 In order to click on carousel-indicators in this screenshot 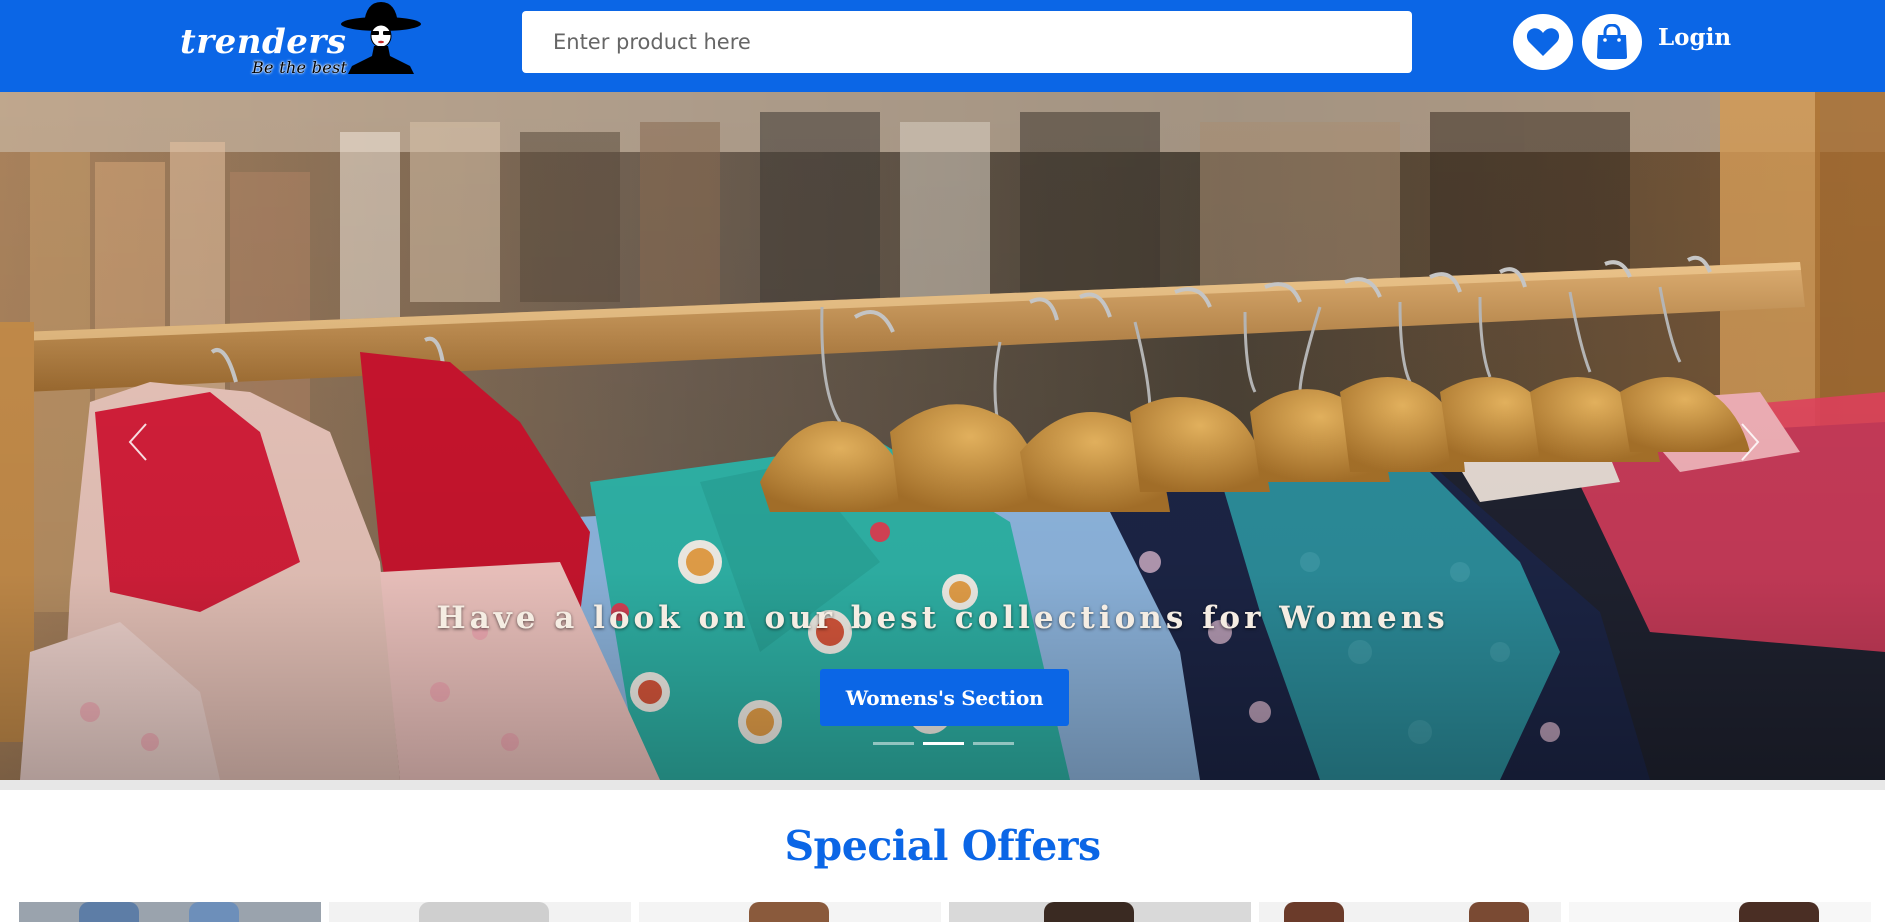, I will do `click(943, 745)`.